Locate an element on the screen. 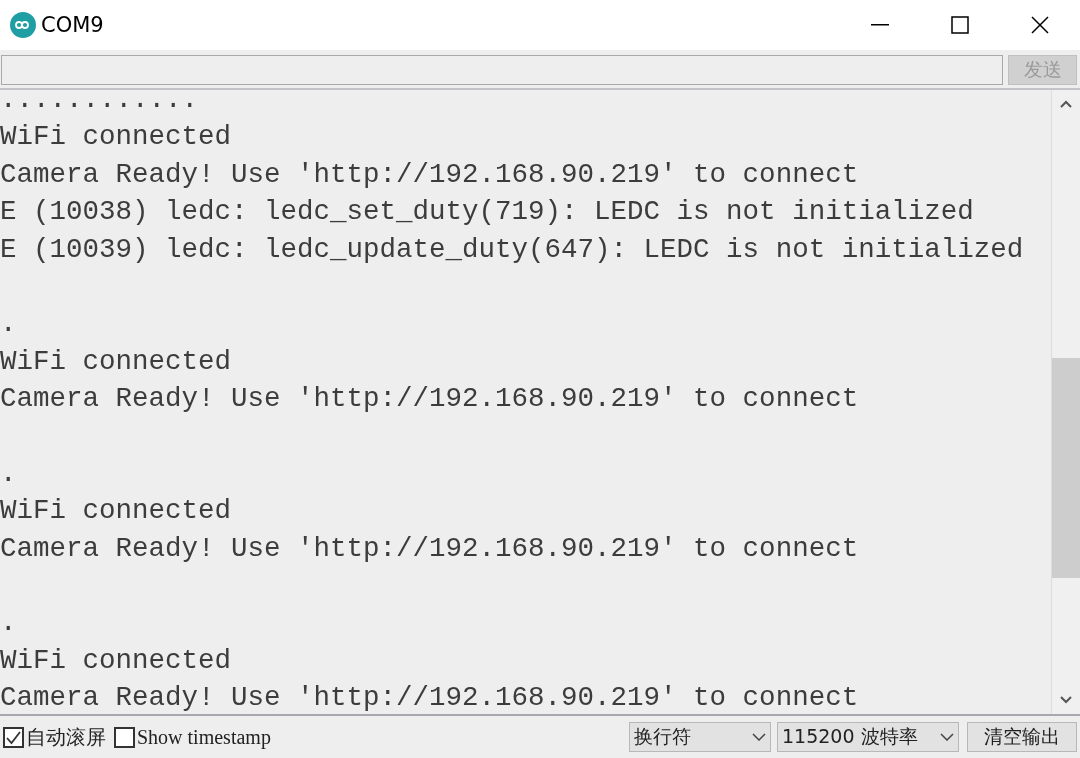 This screenshot has height=758, width=1080. send-input-field is located at coordinates (502, 70).